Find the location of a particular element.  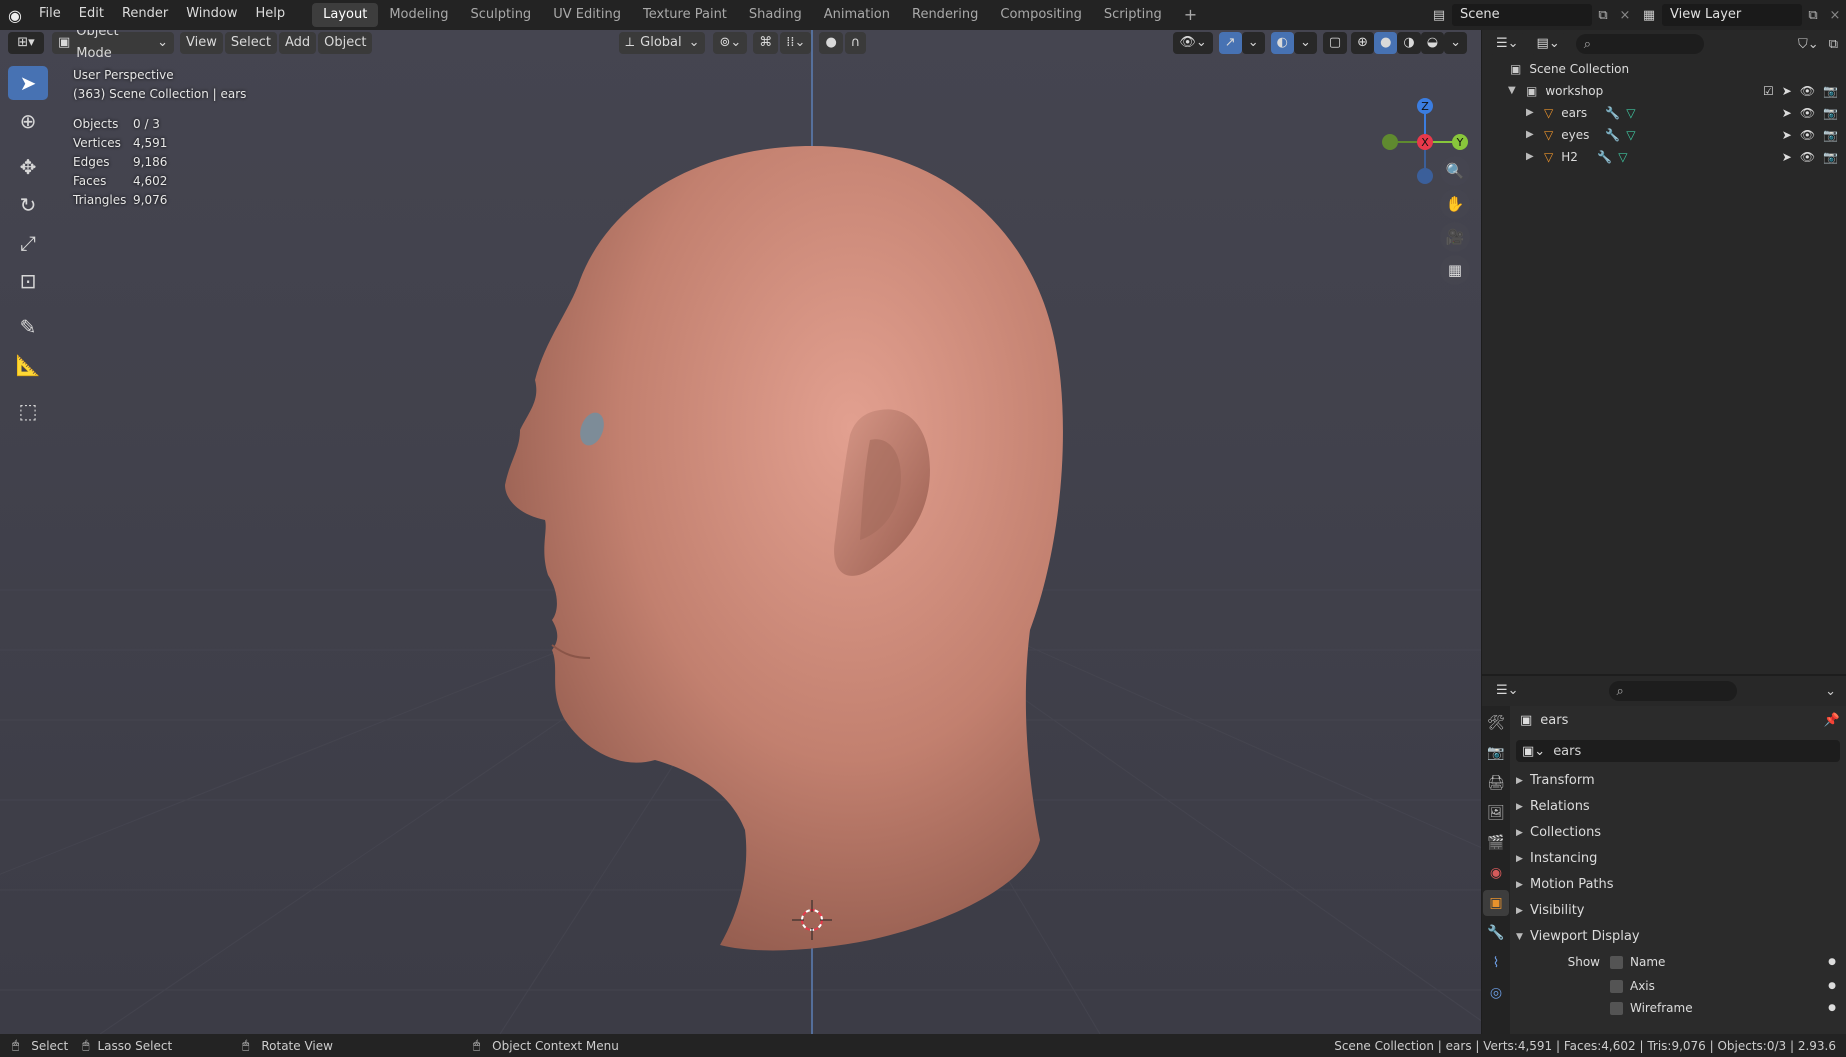

panel-visibility: ▶ Visibility is located at coordinates (1678, 911).